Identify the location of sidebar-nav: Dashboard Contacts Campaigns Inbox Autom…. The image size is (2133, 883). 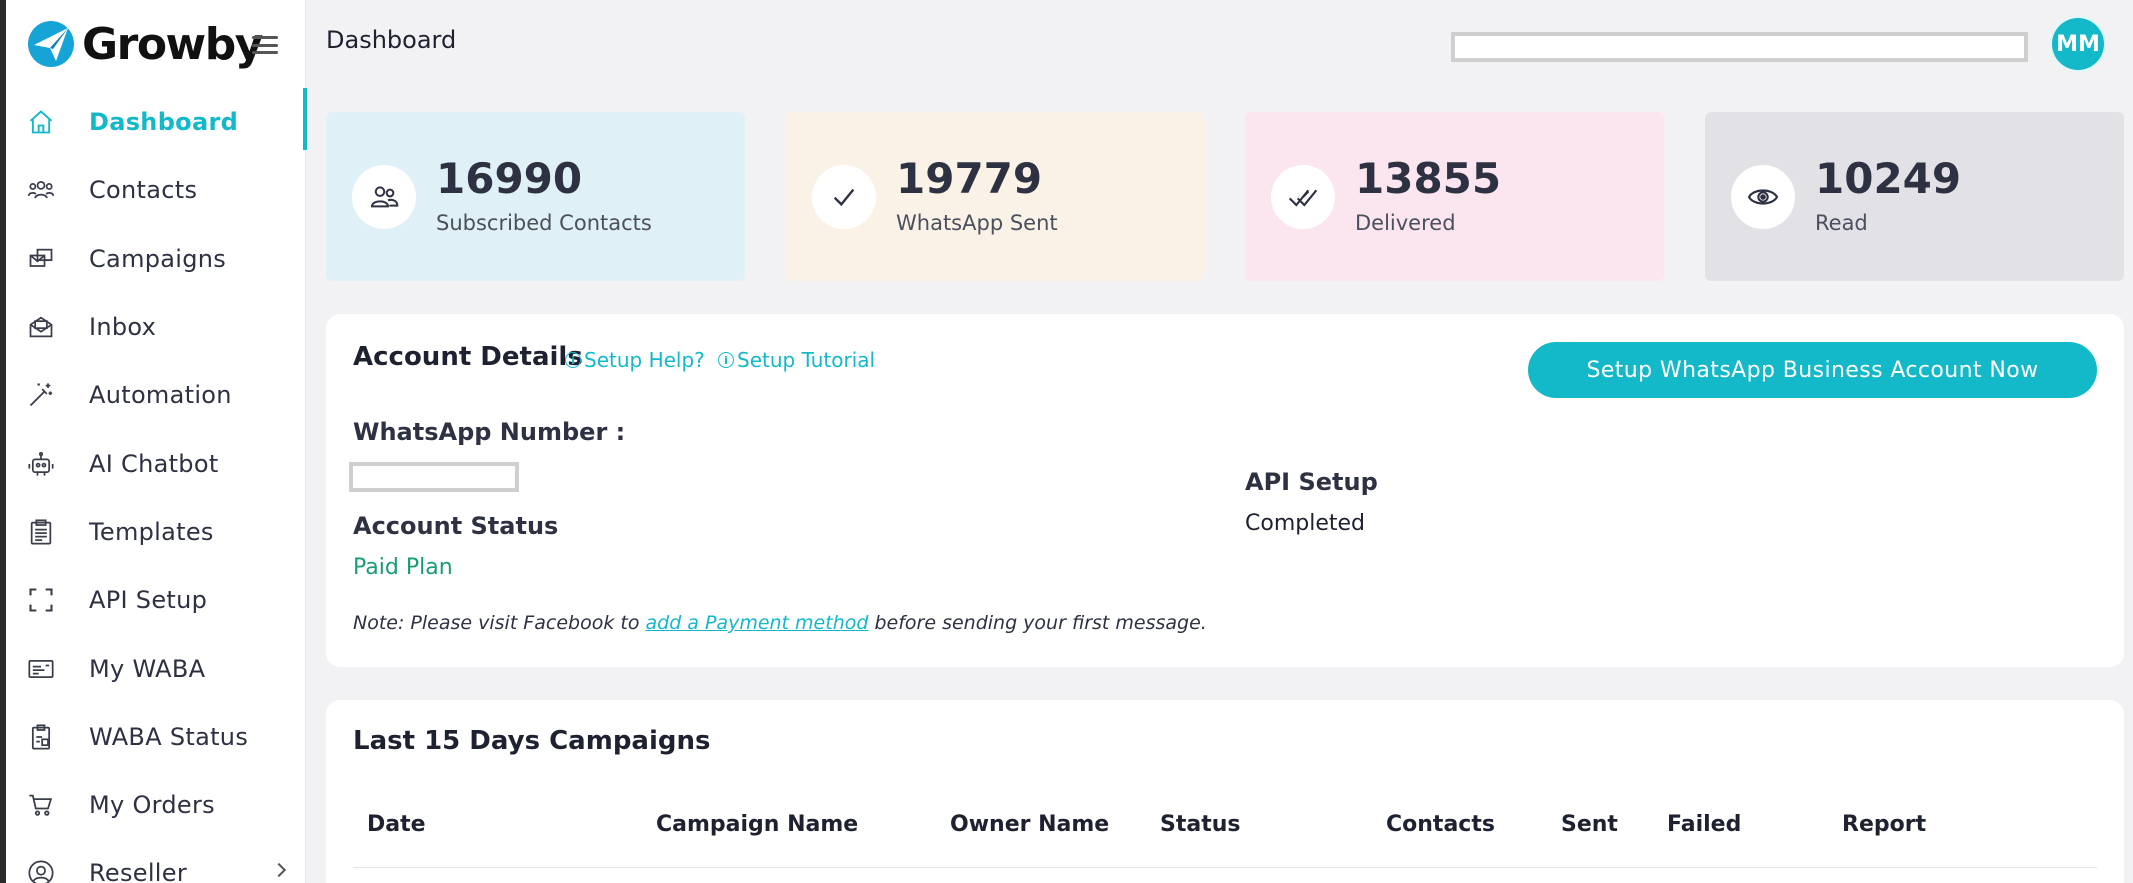
(156, 485).